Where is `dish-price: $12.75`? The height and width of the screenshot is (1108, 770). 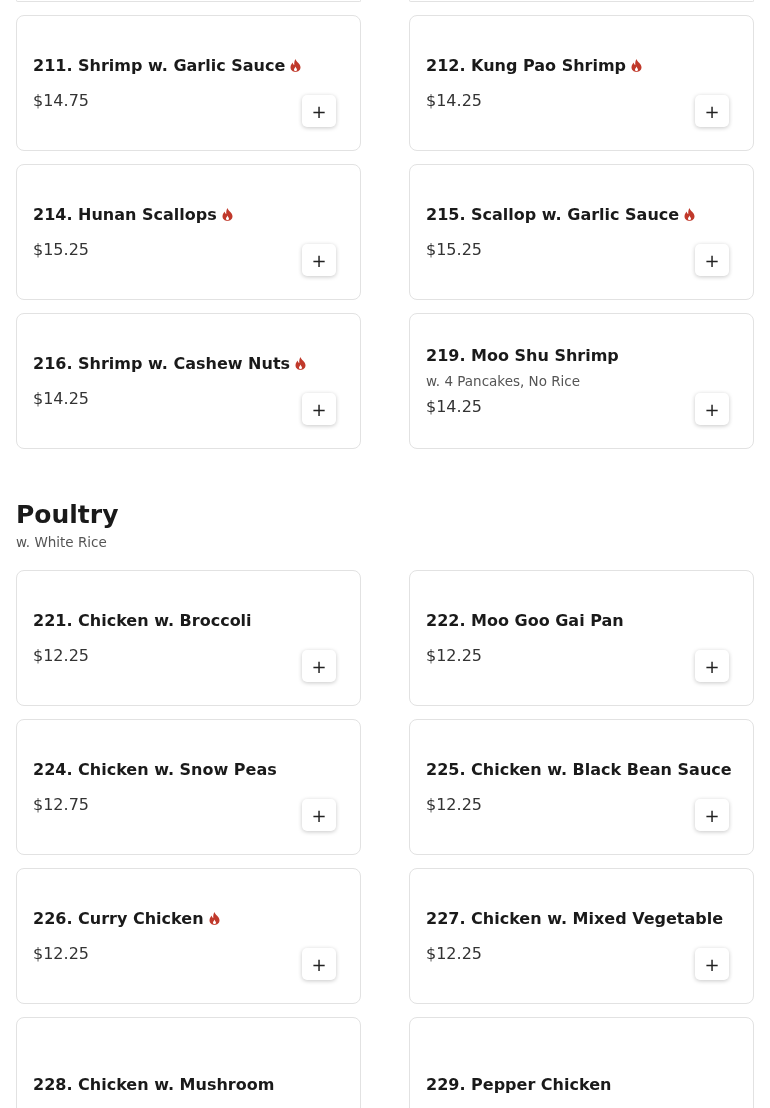
dish-price: $12.75 is located at coordinates (61, 804).